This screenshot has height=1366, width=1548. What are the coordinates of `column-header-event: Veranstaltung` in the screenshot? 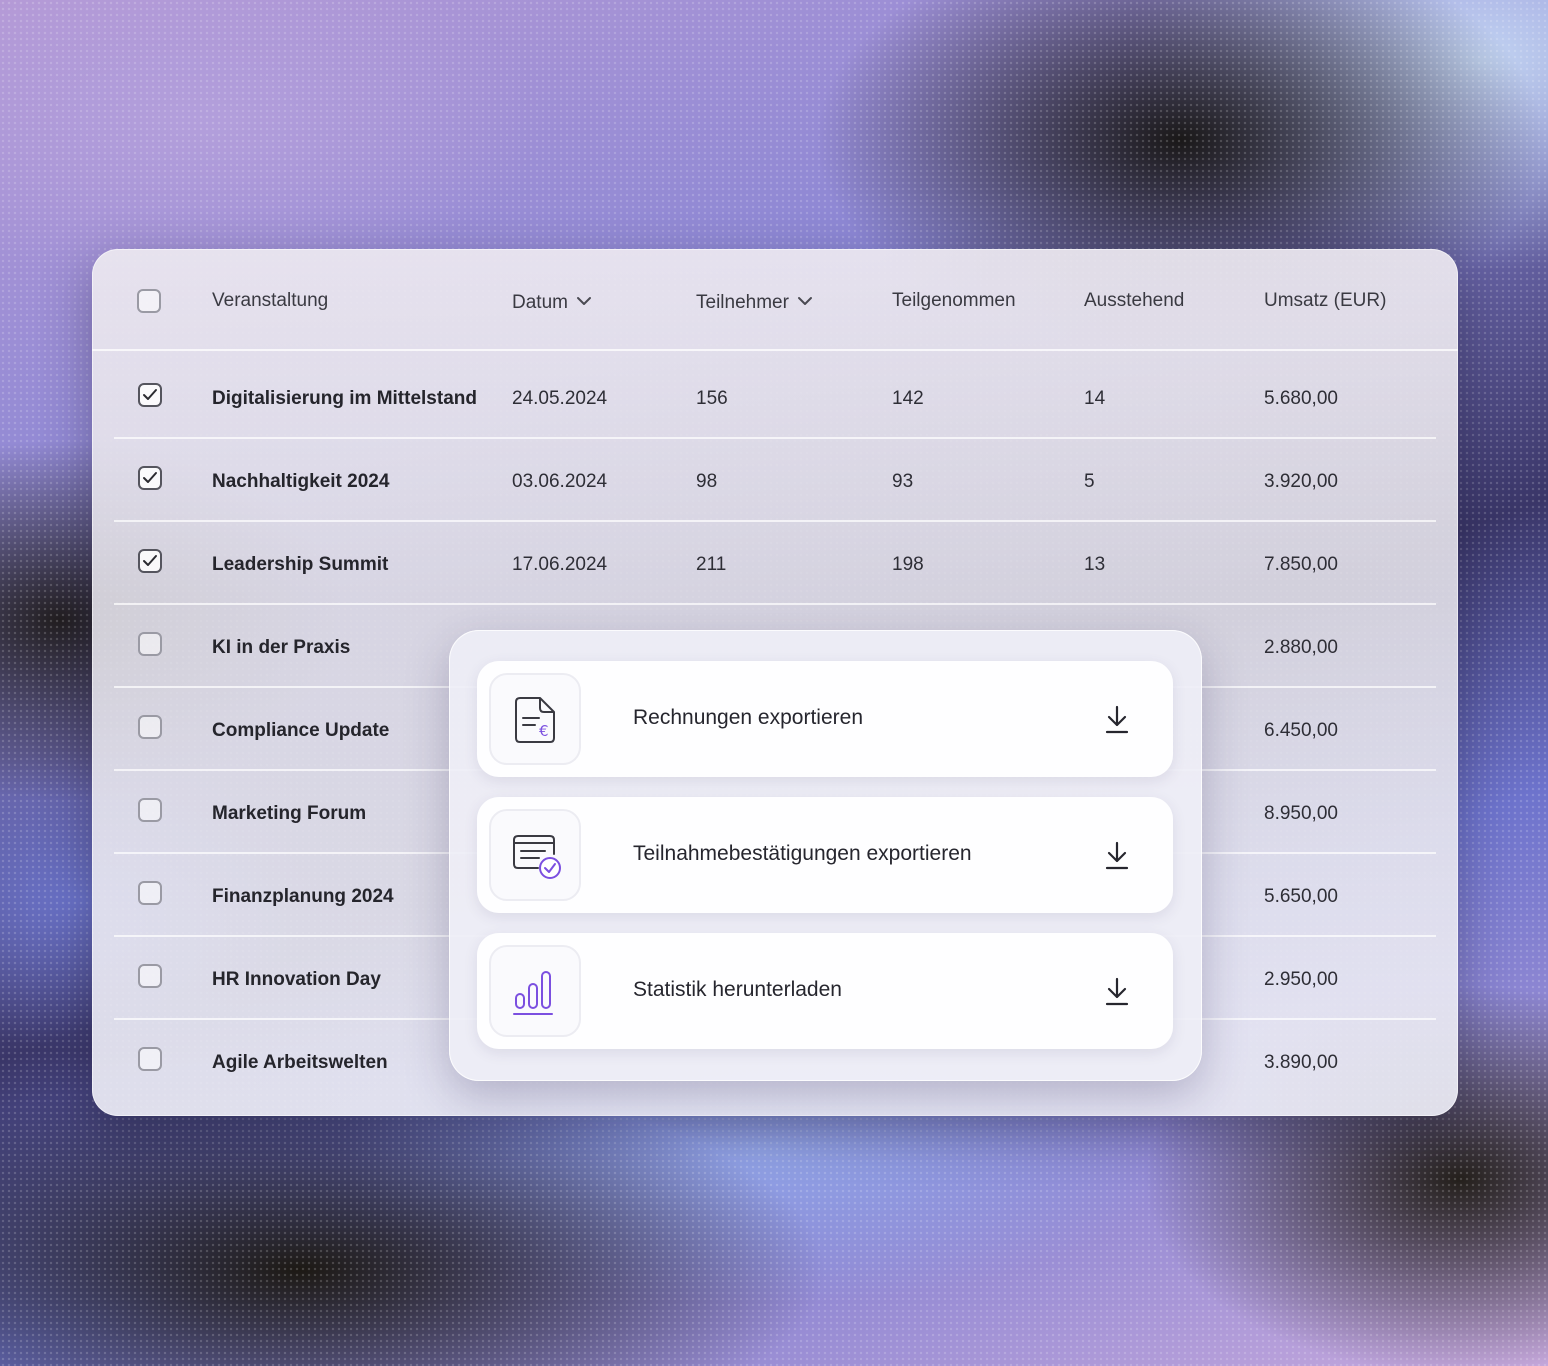 It's located at (270, 300).